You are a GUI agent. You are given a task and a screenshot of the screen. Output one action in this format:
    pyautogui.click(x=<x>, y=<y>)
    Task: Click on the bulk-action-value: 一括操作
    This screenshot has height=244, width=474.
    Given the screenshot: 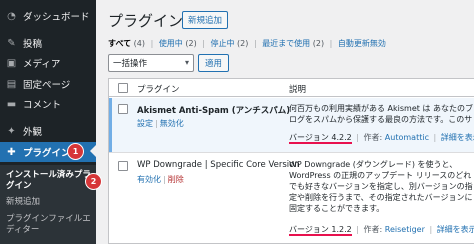 What is the action you would take?
    pyautogui.click(x=130, y=64)
    